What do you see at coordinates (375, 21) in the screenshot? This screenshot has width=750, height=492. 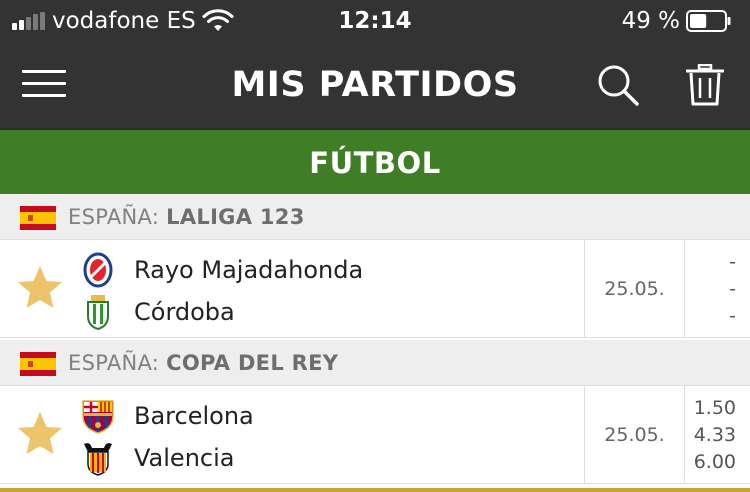 I see `status-bar: vodafone ES 12:14 49 %` at bounding box center [375, 21].